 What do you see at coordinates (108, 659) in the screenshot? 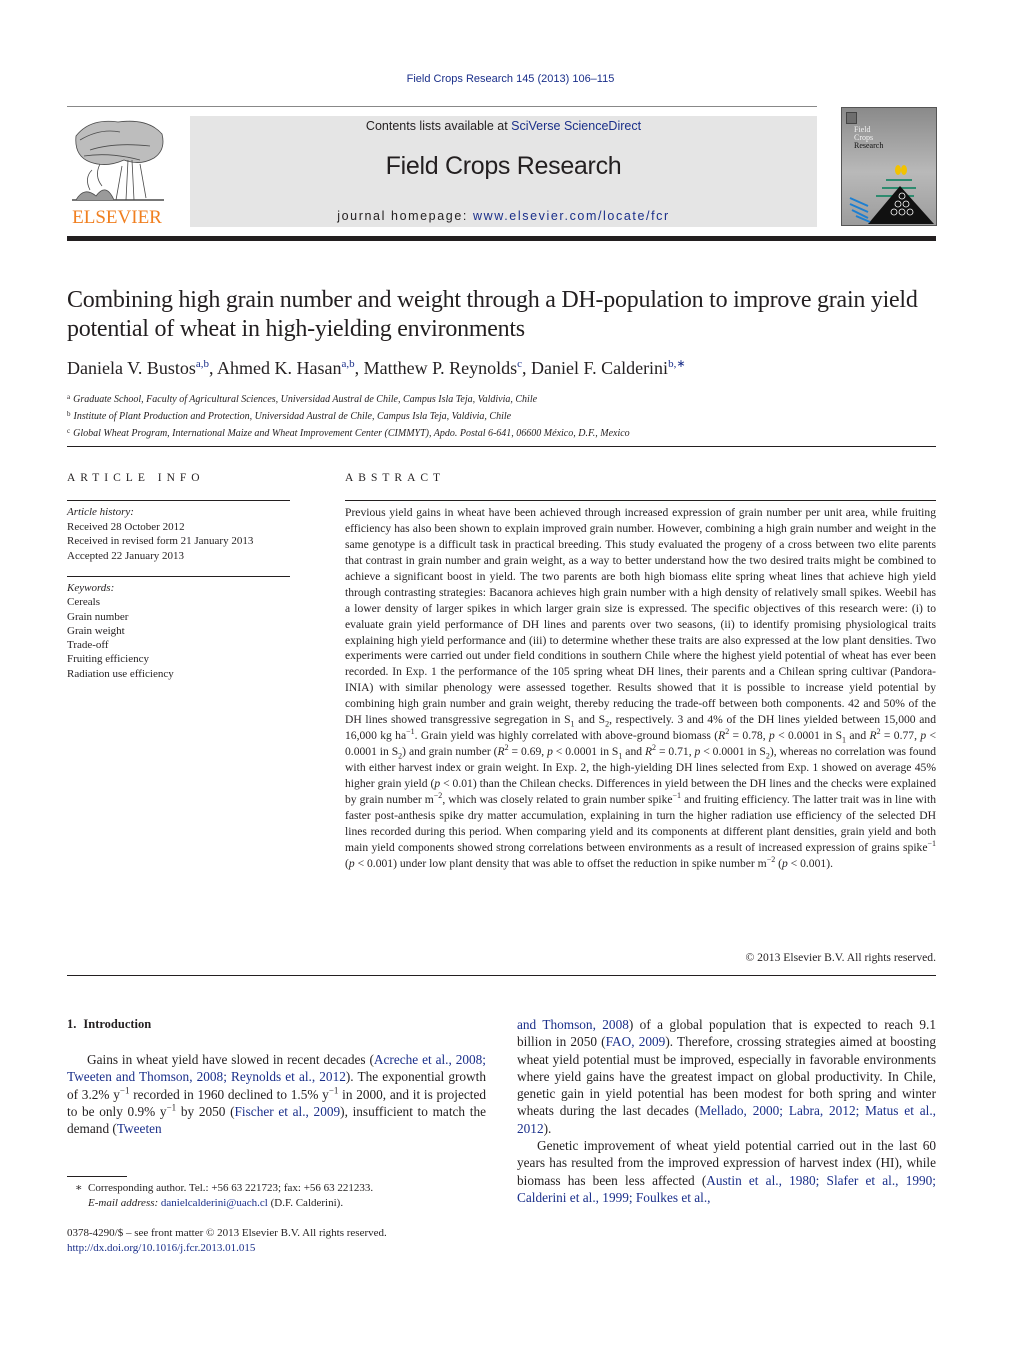
I see `keyword-item: Fruiting efficiency` at bounding box center [108, 659].